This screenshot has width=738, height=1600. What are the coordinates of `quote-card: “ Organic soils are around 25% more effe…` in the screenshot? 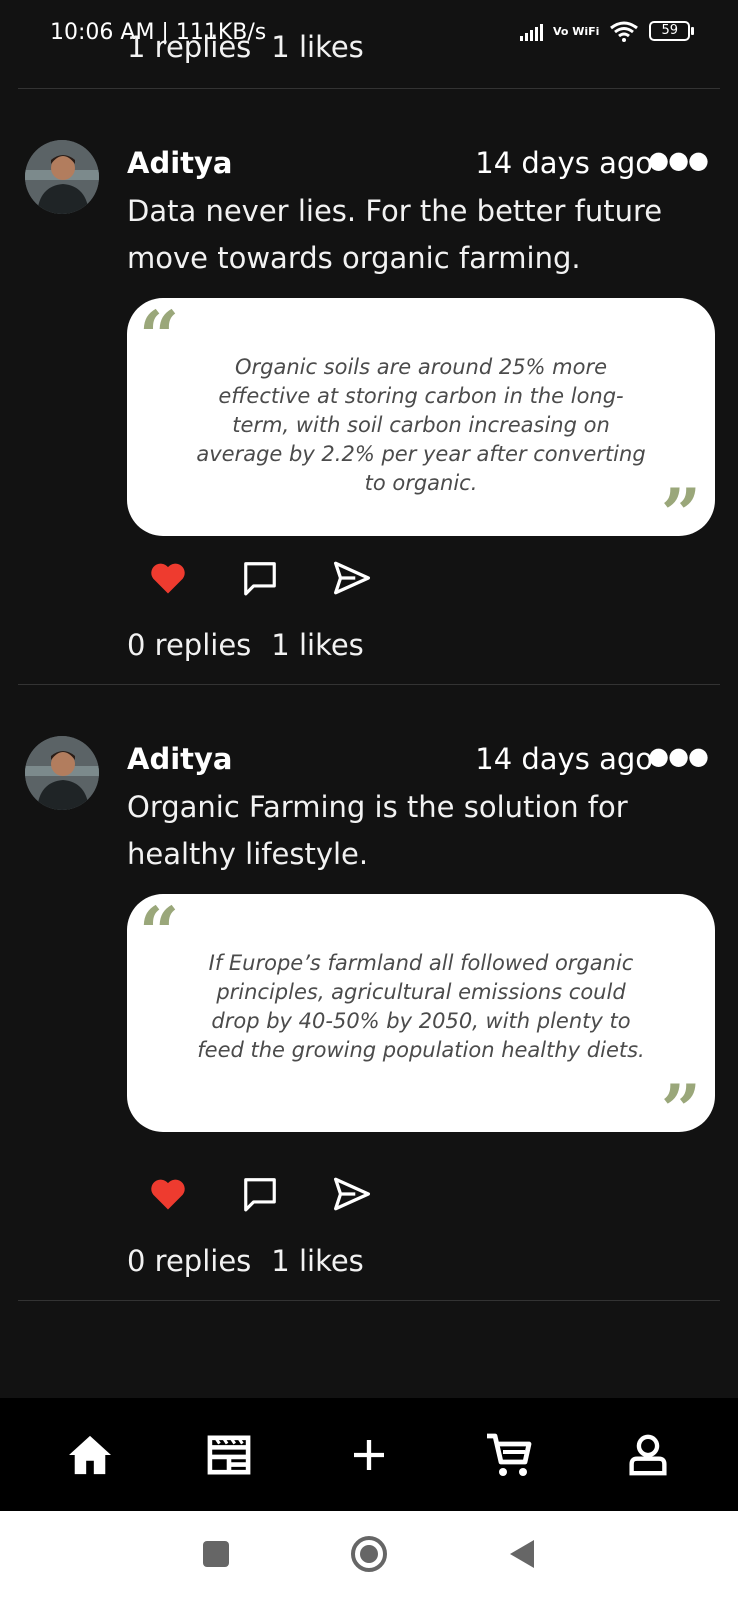 It's located at (421, 422).